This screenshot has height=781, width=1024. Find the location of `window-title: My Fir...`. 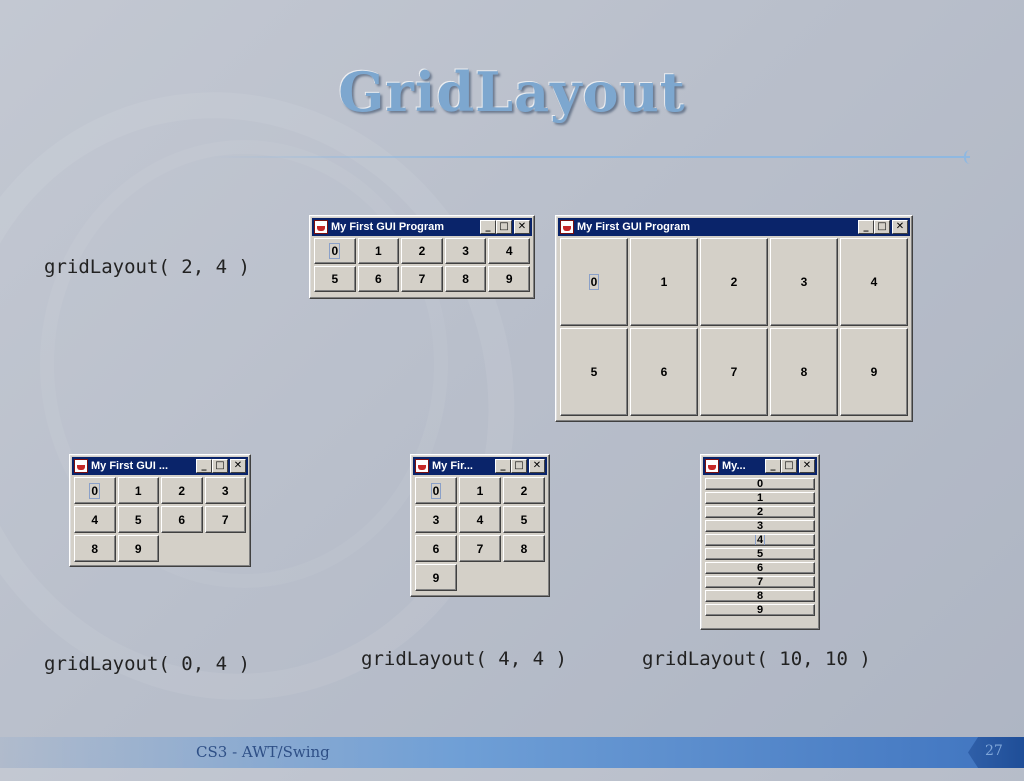

window-title: My Fir... is located at coordinates (452, 466).